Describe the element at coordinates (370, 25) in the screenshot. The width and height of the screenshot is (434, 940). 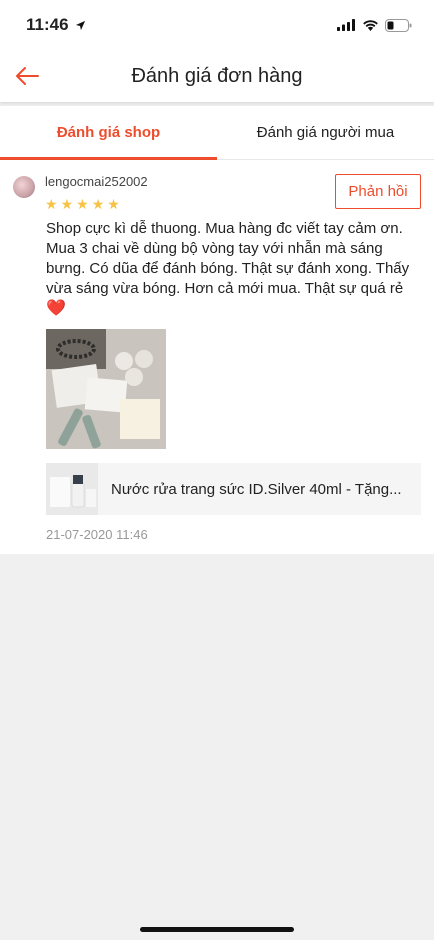
I see `wifi-icon` at that location.